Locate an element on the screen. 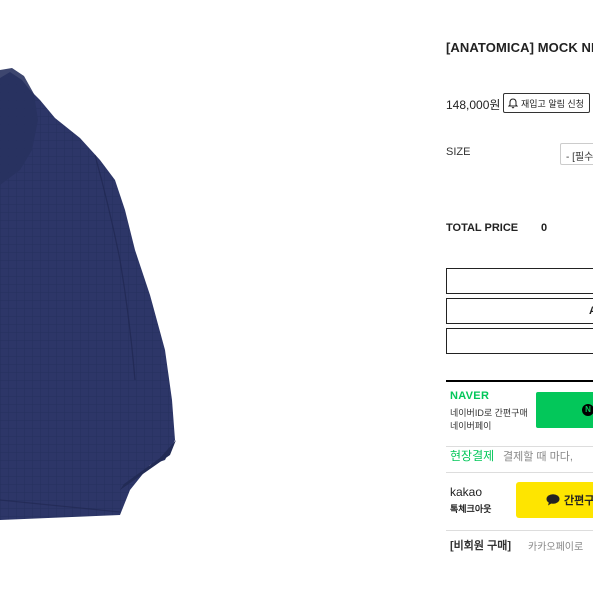 The width and height of the screenshot is (593, 593). add-to-cart-label: A is located at coordinates (591, 311).